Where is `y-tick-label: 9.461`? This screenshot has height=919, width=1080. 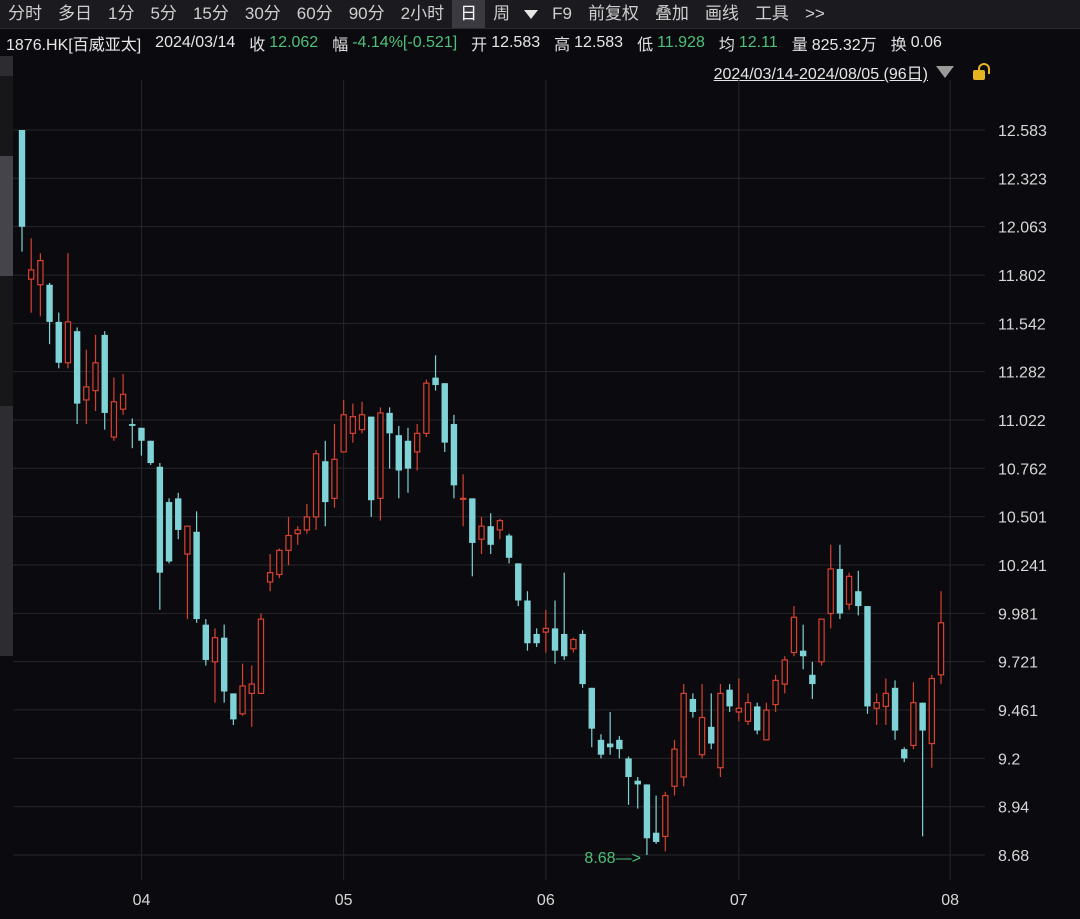
y-tick-label: 9.461 is located at coordinates (1018, 711).